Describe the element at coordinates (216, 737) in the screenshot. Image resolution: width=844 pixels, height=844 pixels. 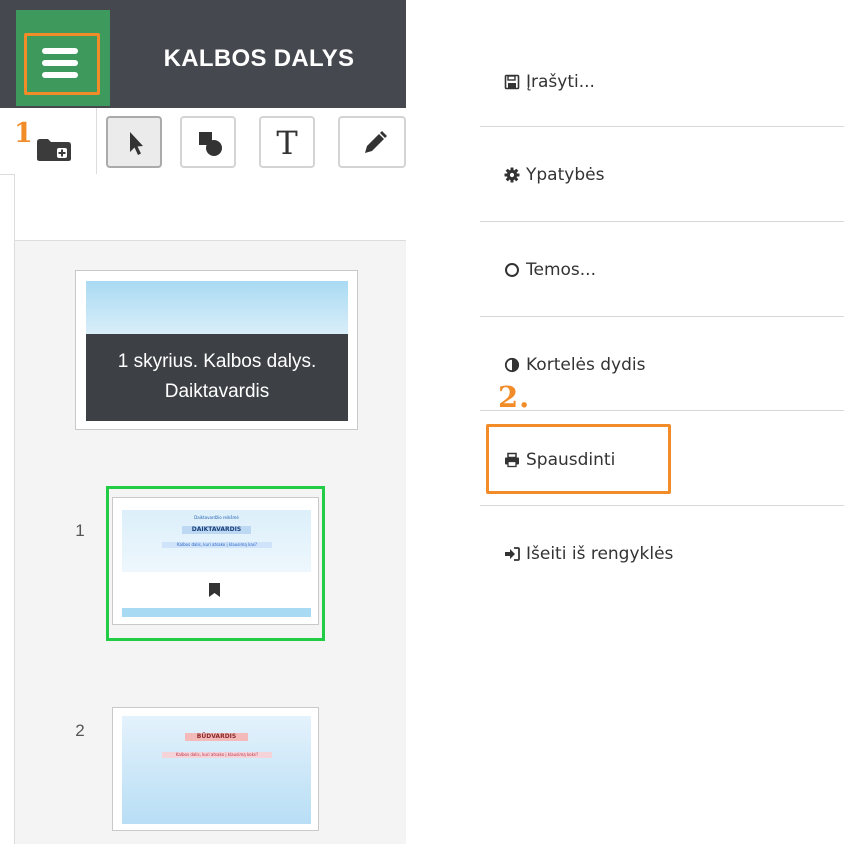
I see `slide-heading: BŪDVARDIS` at that location.